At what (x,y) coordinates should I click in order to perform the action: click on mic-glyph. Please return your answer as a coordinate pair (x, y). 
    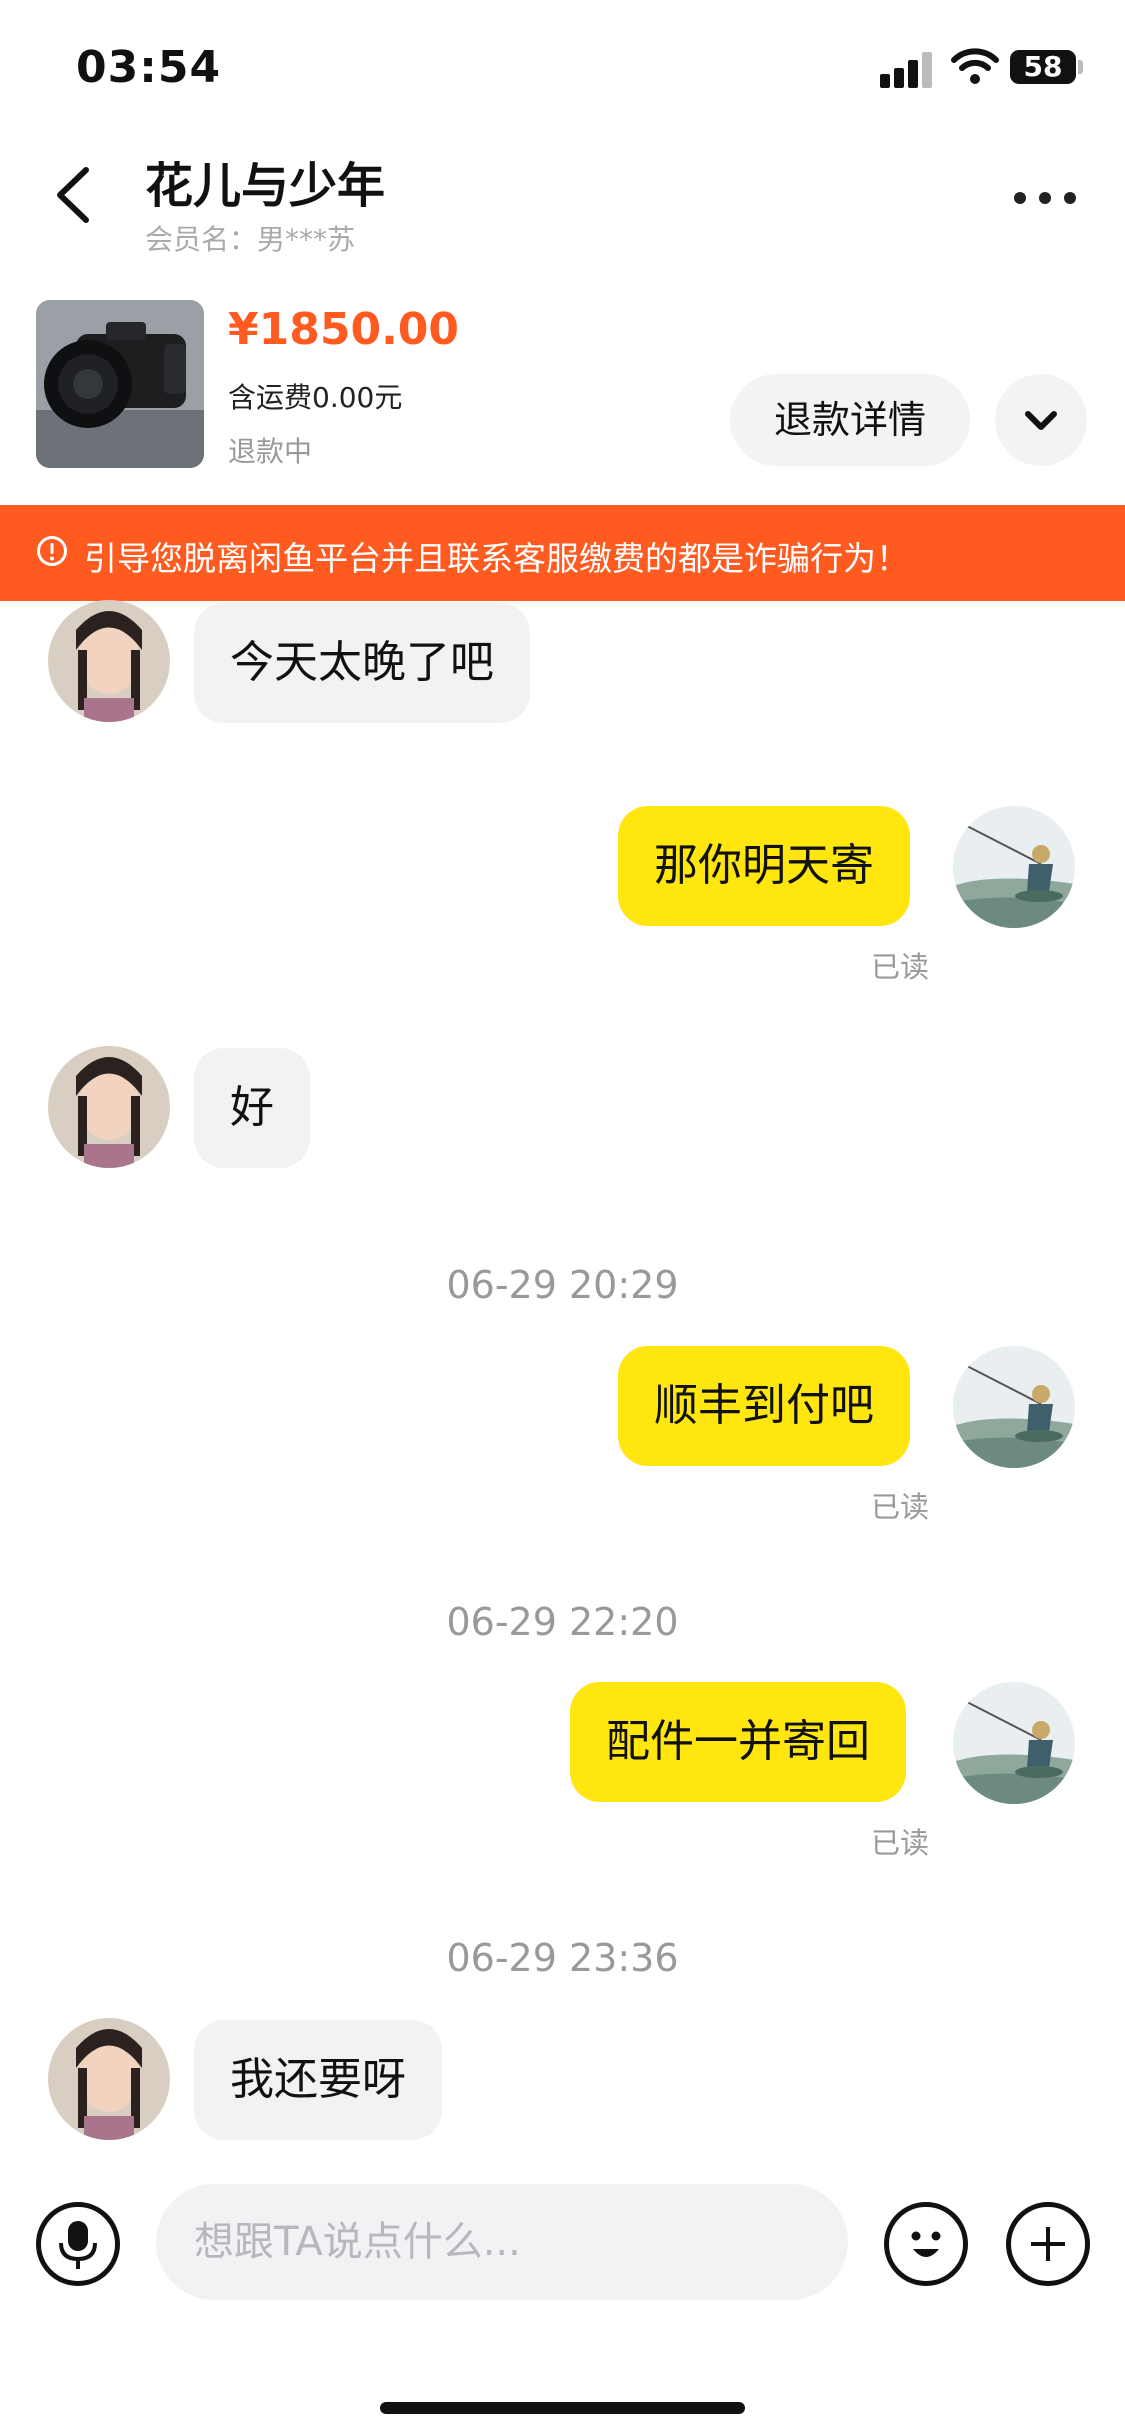
    Looking at the image, I should click on (78, 2245).